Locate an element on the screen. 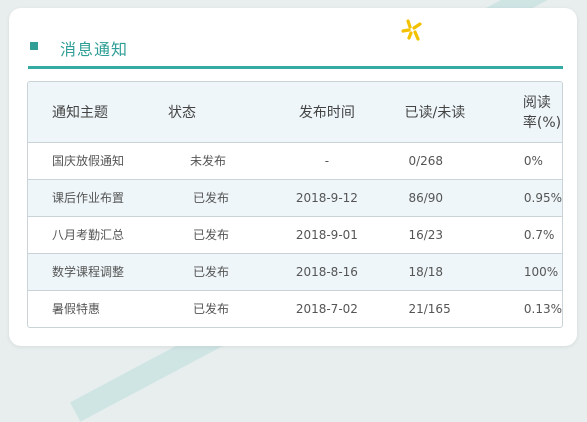 The height and width of the screenshot is (422, 587). table-row: 课后作业布置 已发布 2018-9-12 86/90 0.95% is located at coordinates (295, 198).